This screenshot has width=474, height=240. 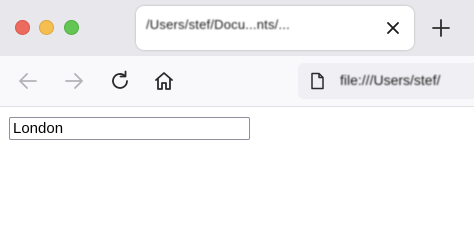 I want to click on home-icon, so click(x=164, y=81).